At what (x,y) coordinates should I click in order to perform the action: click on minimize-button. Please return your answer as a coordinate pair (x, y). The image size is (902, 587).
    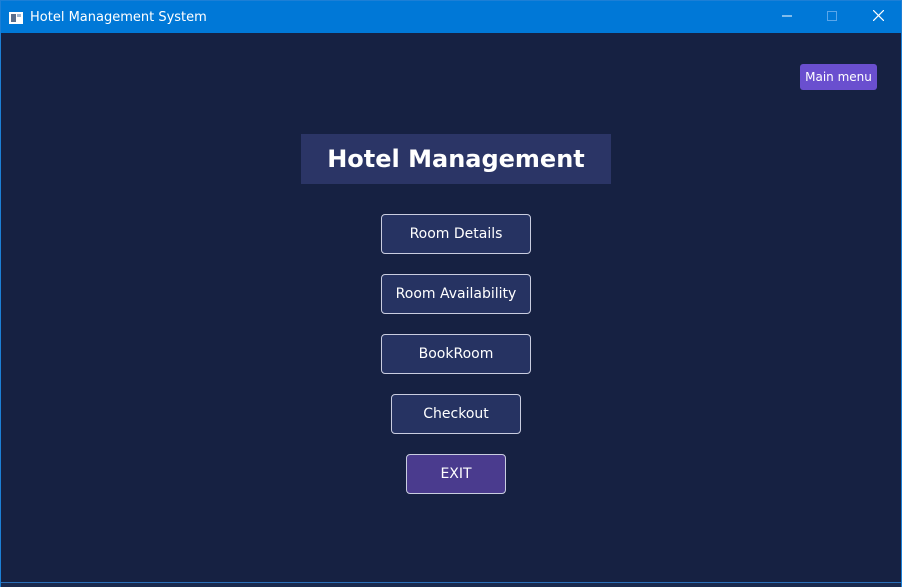
    Looking at the image, I should click on (787, 17).